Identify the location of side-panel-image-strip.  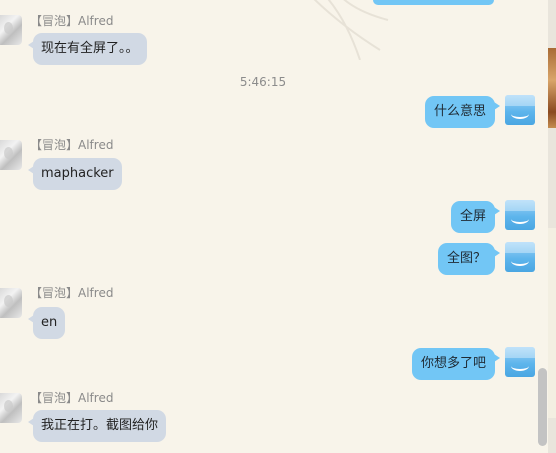
(552, 88).